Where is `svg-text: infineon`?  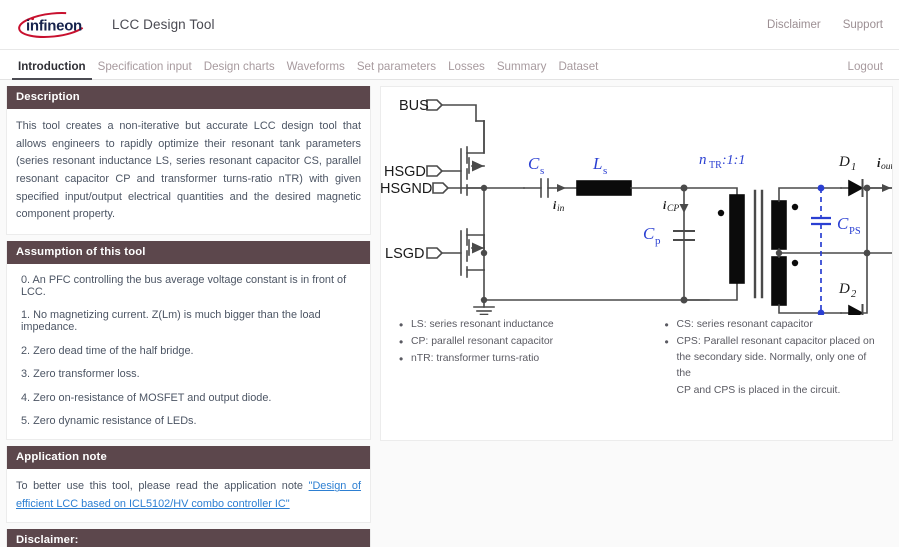
svg-text: infineon is located at coordinates (54, 25).